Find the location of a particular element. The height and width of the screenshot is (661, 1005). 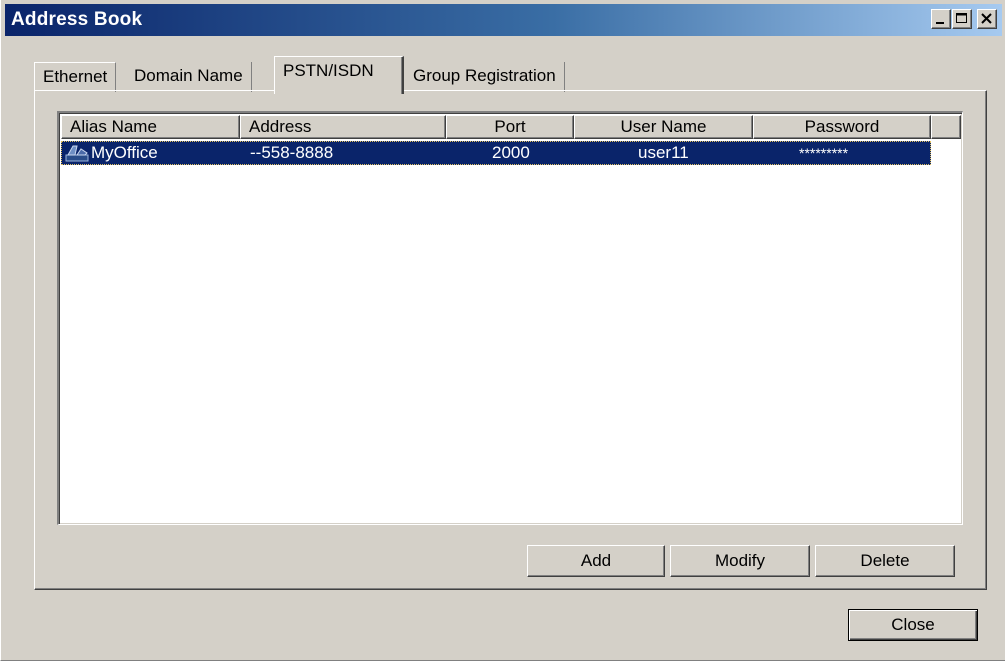

maximize-icon is located at coordinates (961, 18).